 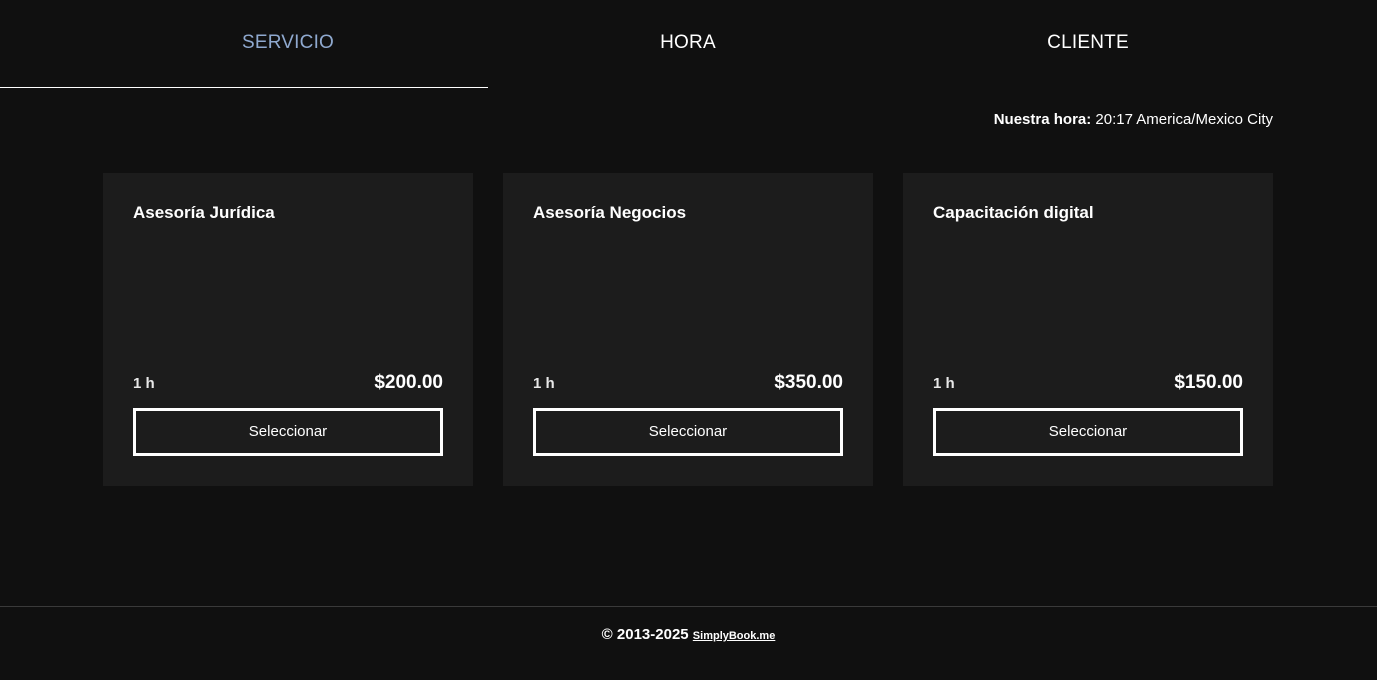 What do you see at coordinates (610, 212) in the screenshot?
I see `service-title: Asesoría Negocios` at bounding box center [610, 212].